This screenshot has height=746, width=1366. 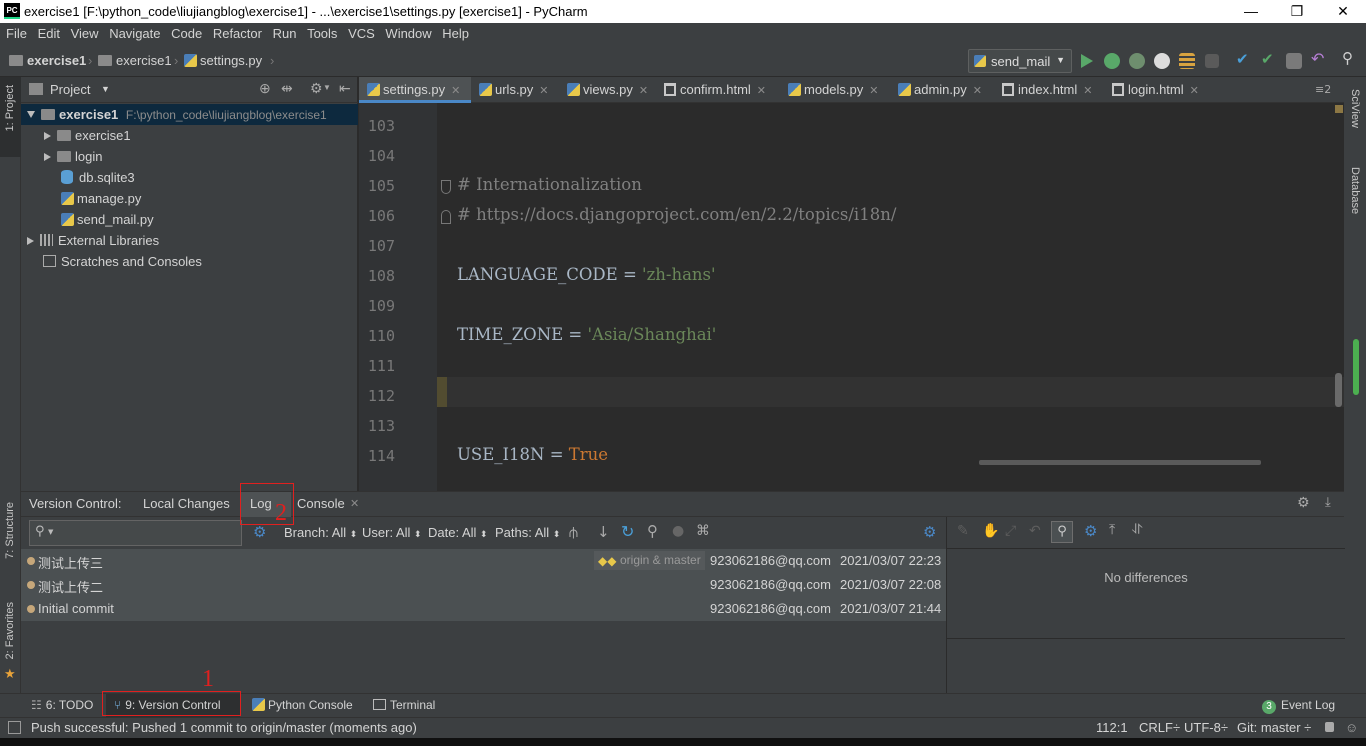 What do you see at coordinates (527, 532) in the screenshot?
I see `paths-filter: Paths: All ⬍` at bounding box center [527, 532].